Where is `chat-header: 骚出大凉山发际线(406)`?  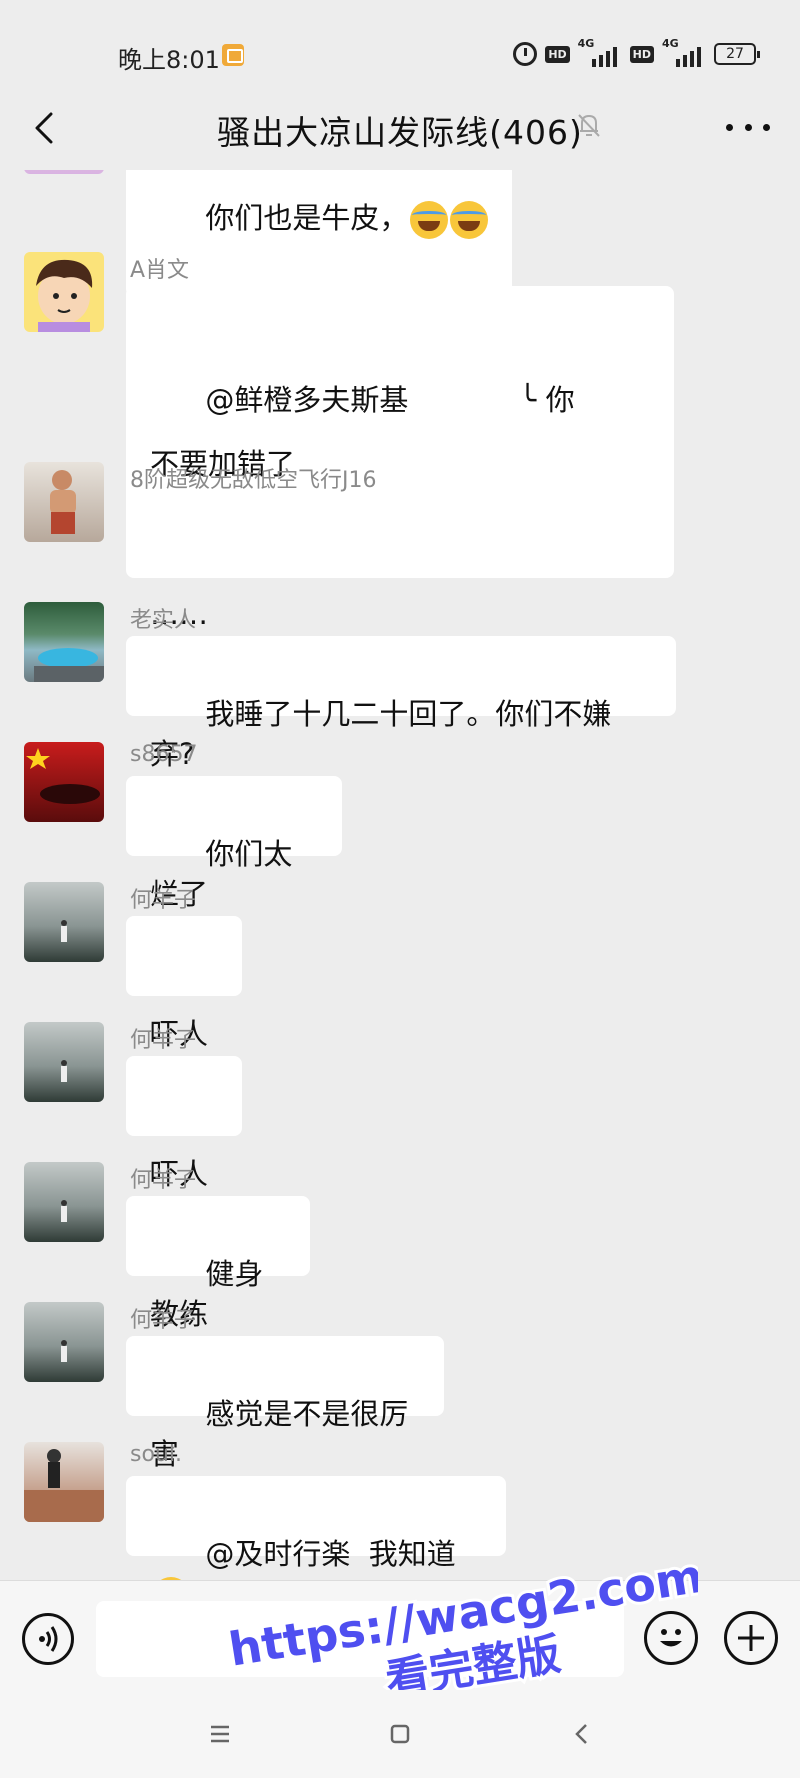 chat-header: 骚出大凉山发际线(406) is located at coordinates (400, 130).